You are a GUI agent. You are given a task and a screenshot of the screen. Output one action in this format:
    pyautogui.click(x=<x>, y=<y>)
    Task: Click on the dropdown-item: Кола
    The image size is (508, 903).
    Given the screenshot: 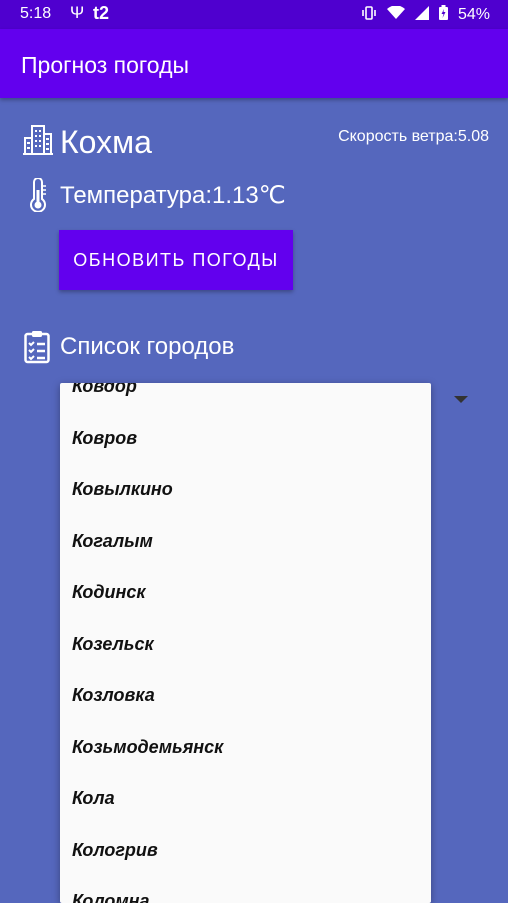 What is the action you would take?
    pyautogui.click(x=245, y=799)
    